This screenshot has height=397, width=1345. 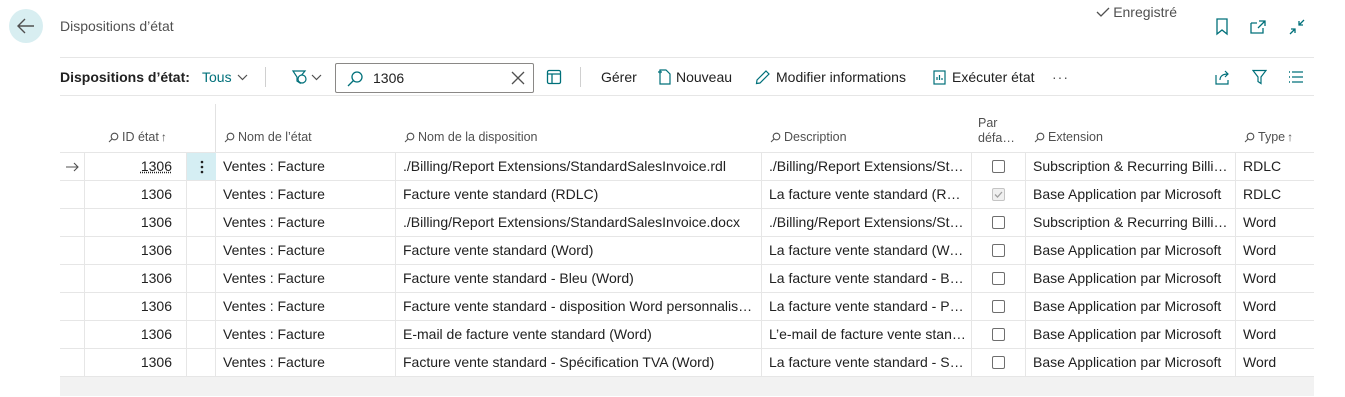 What do you see at coordinates (1222, 27) in the screenshot?
I see `bookmark-icon` at bounding box center [1222, 27].